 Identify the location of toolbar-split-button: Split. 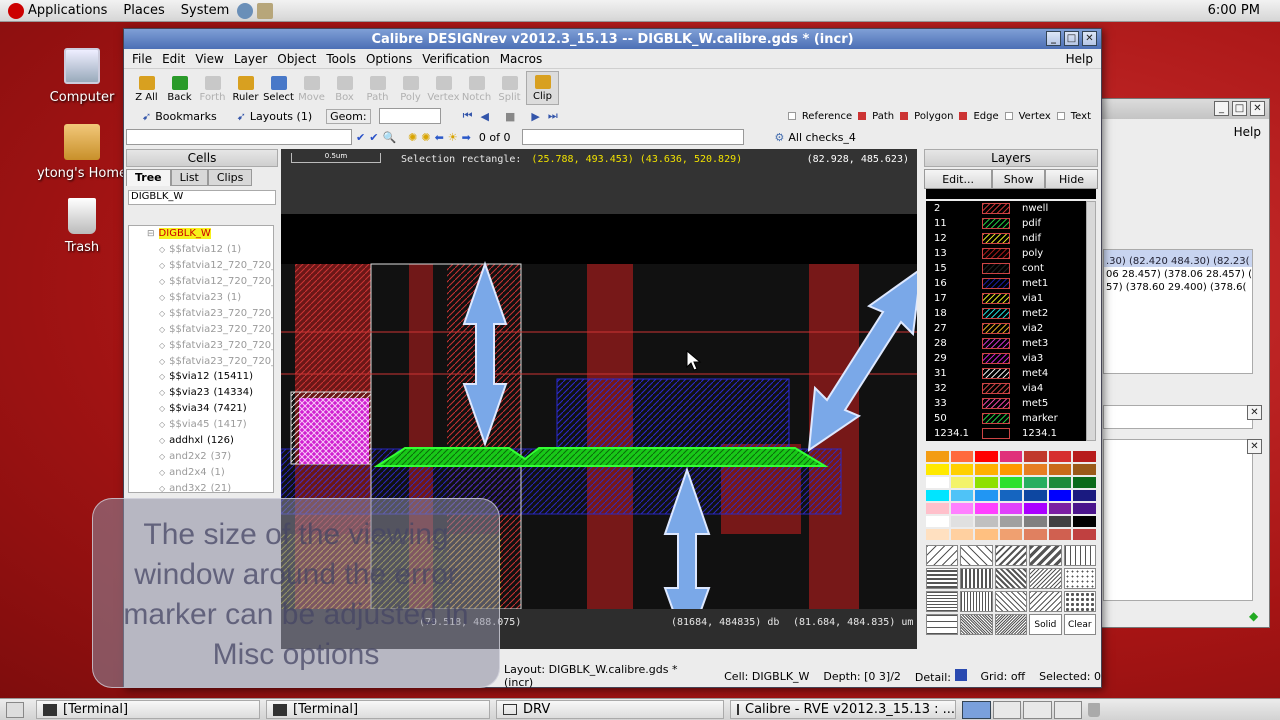
(509, 88).